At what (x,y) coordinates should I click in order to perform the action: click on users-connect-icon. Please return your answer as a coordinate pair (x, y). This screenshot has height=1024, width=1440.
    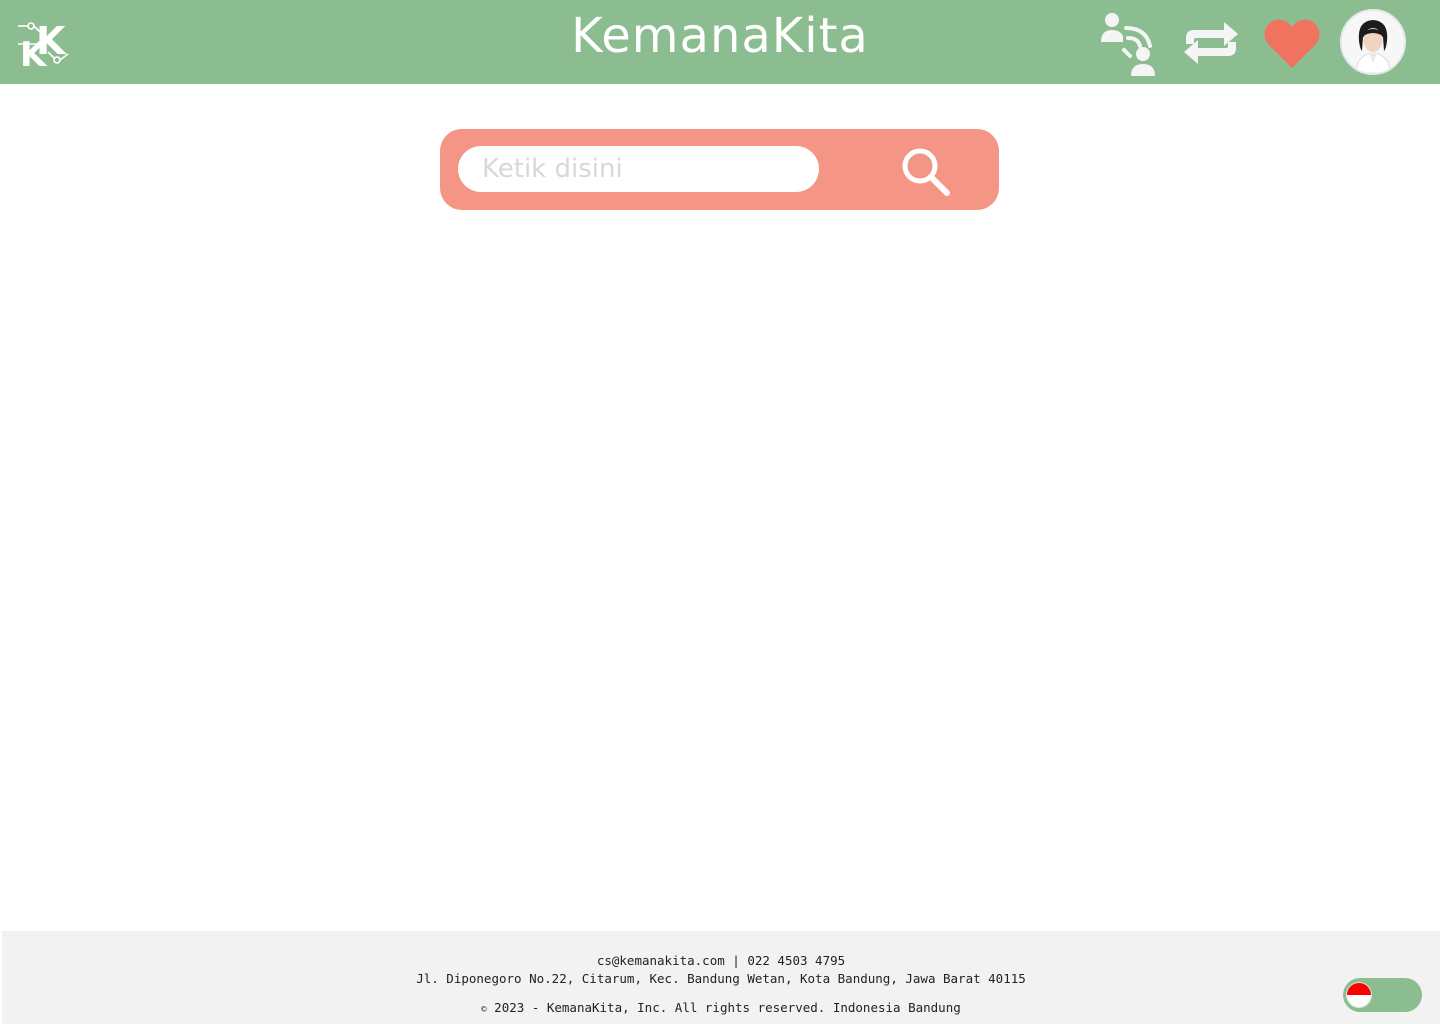
    Looking at the image, I should click on (1131, 43).